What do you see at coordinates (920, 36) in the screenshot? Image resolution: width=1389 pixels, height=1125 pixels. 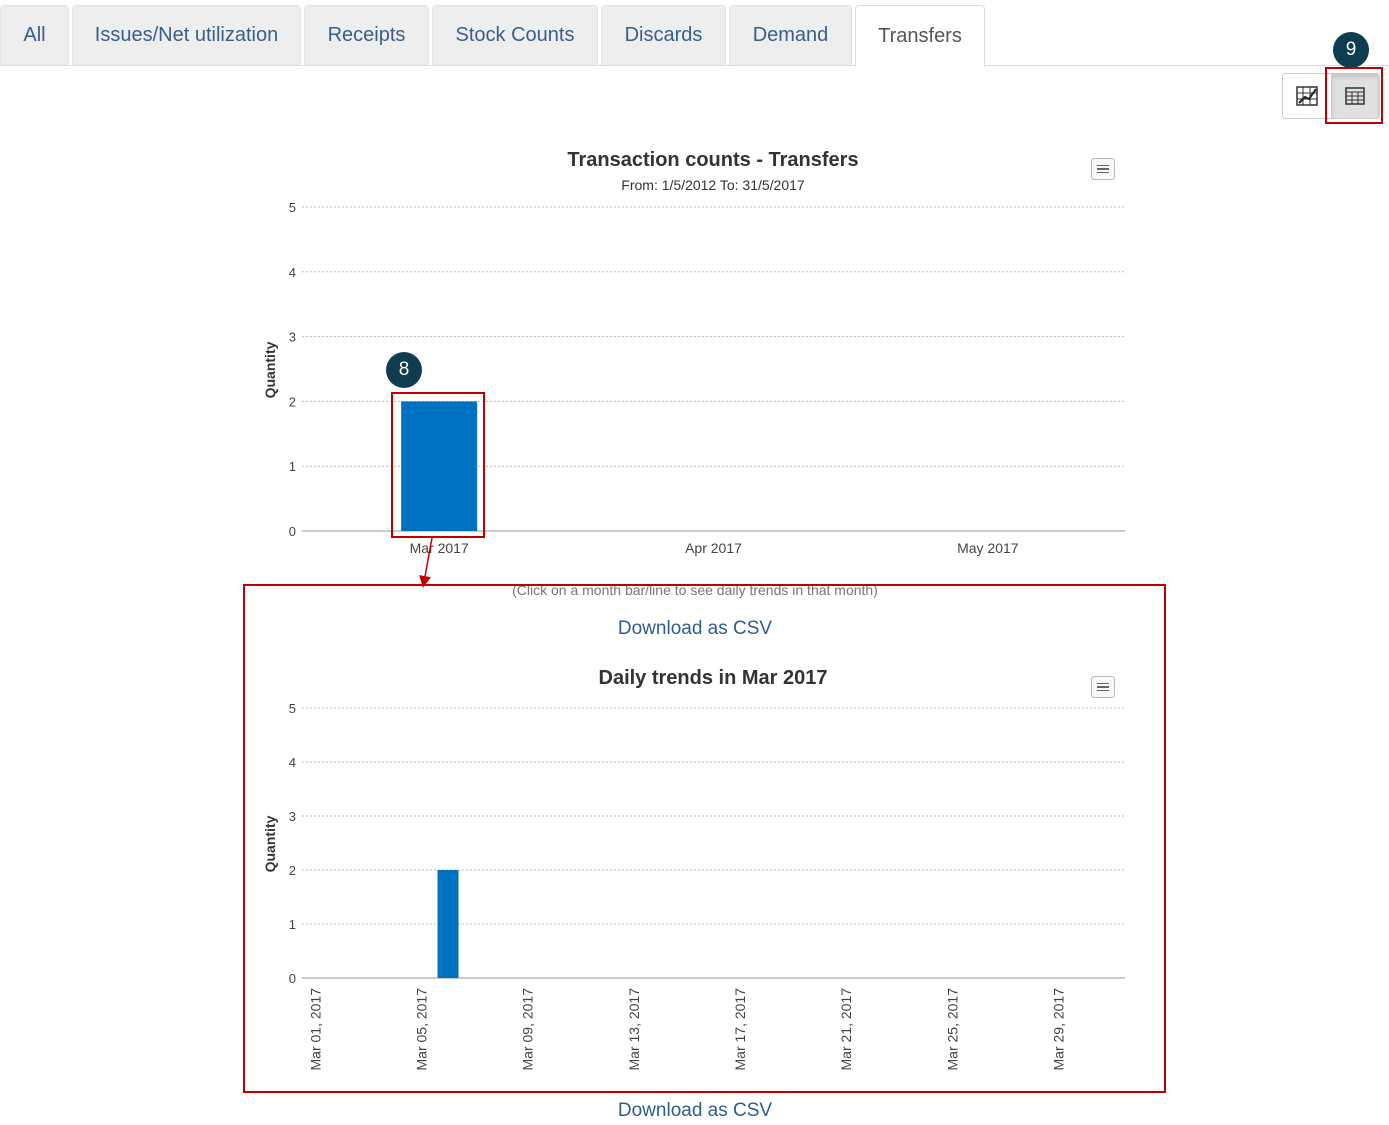 I see `tab-transfers: Transfers` at bounding box center [920, 36].